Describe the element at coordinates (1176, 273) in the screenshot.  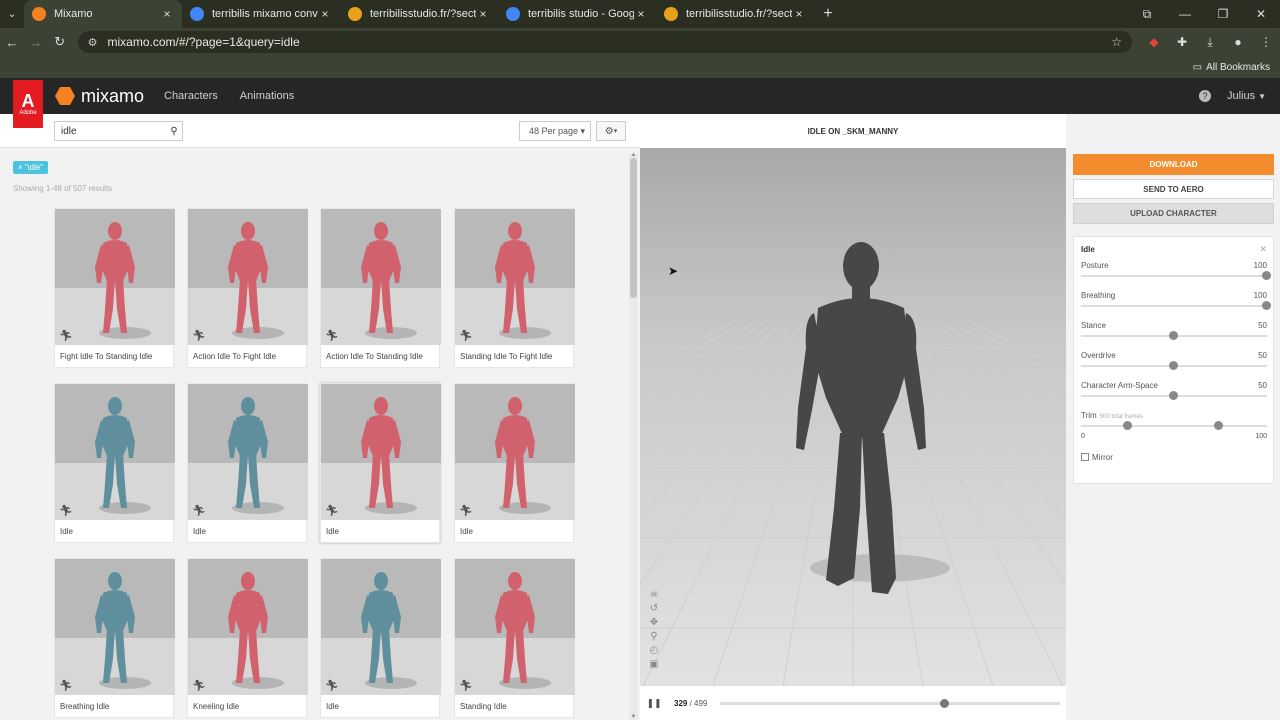
I see `slider-posture: Posture 100` at that location.